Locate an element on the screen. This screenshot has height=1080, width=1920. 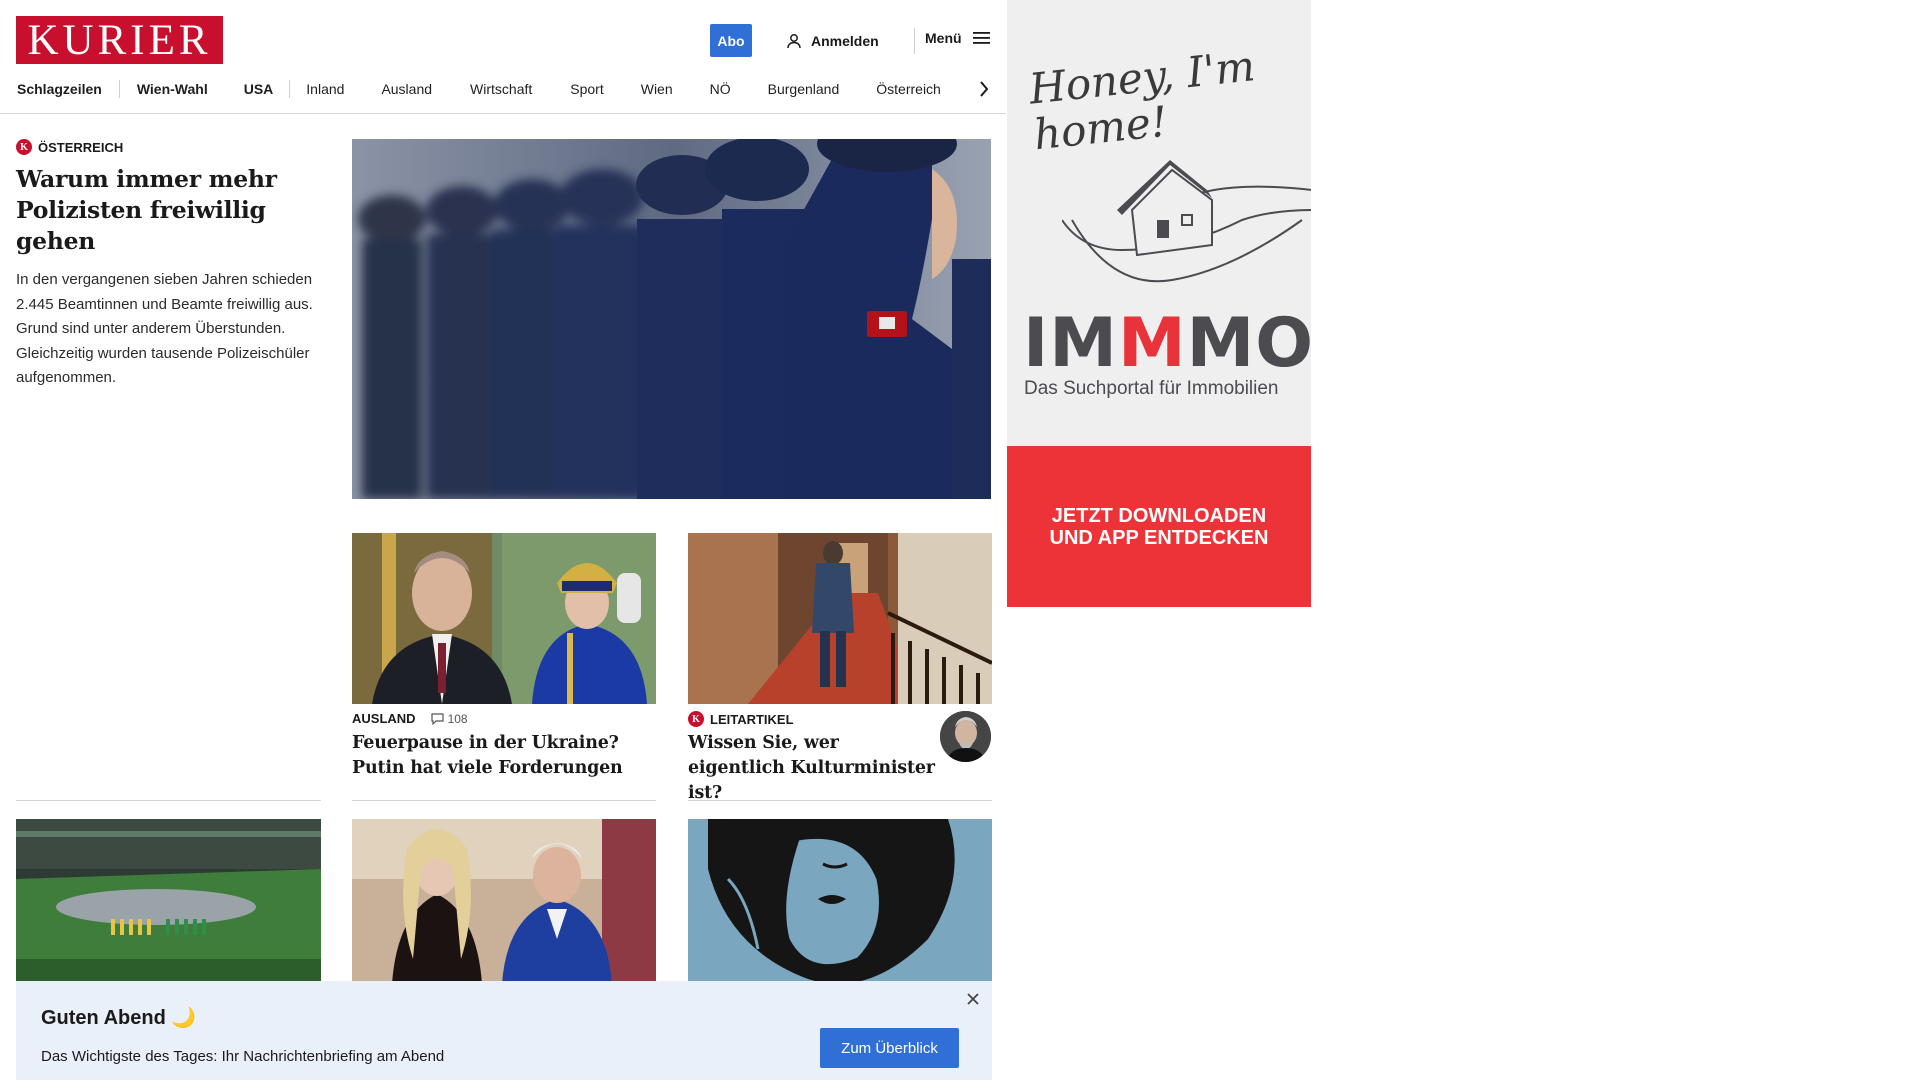
ad-download-cta: JETZT DOWNLOADEN UND APP ENTDECKEN is located at coordinates (1159, 526).